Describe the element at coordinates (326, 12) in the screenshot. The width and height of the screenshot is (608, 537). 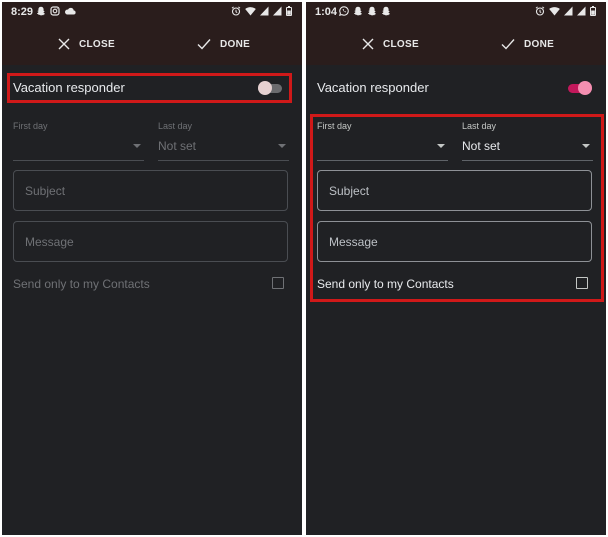
I see `status-time: 1:04` at that location.